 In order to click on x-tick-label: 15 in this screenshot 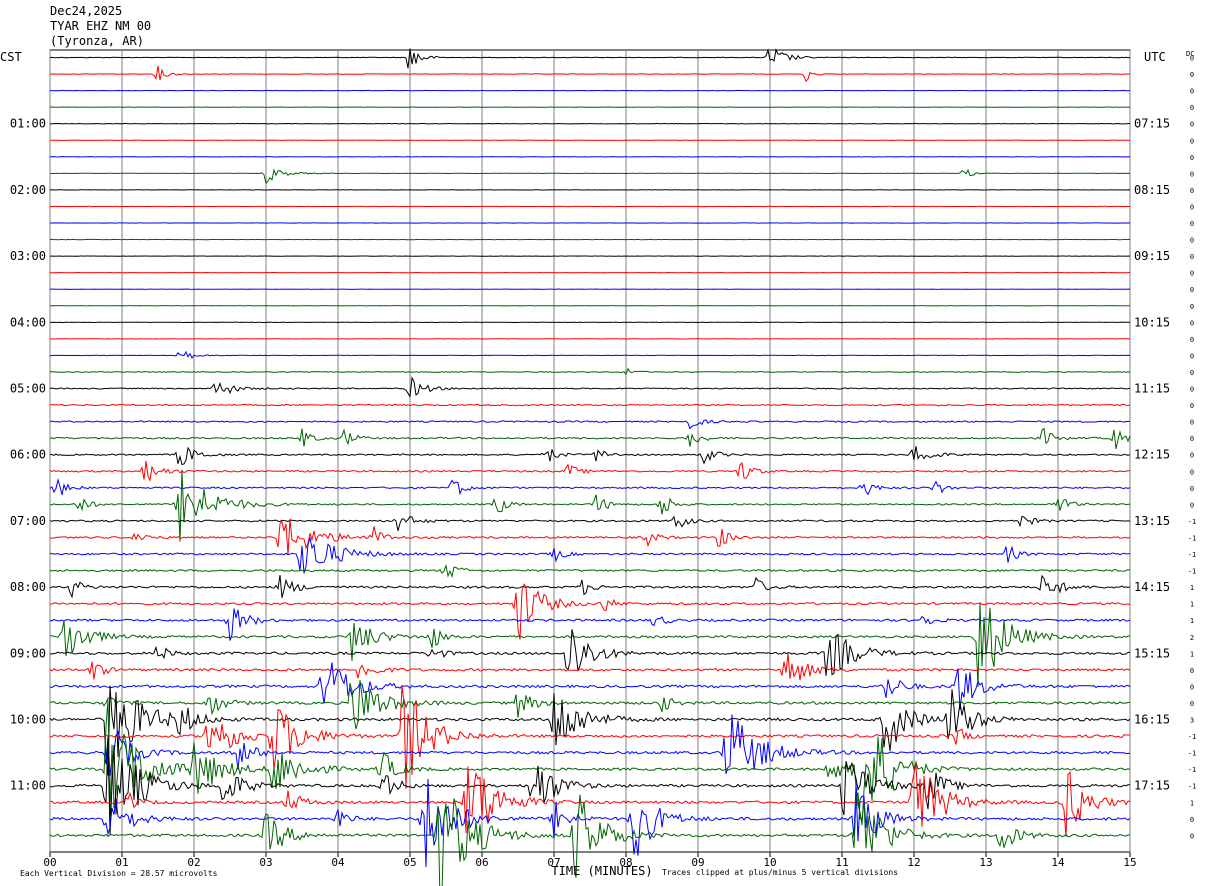, I will do `click(1129, 862)`.